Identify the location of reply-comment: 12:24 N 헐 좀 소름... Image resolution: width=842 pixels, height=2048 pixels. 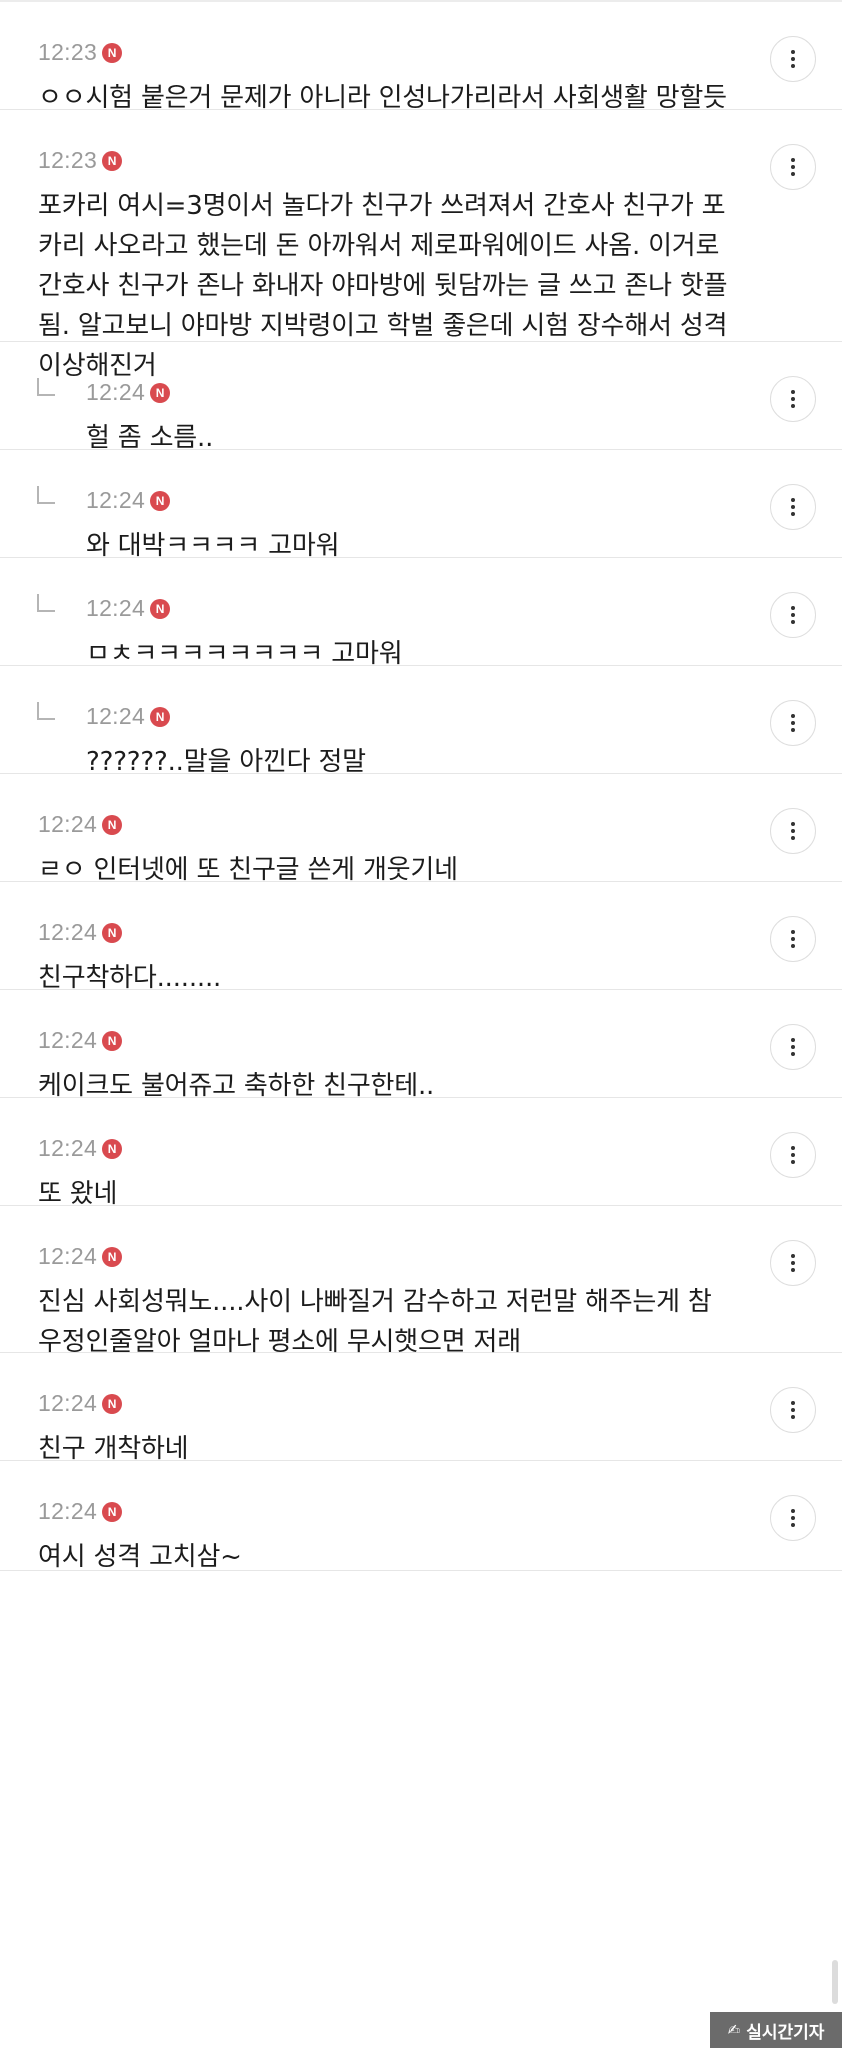
(421, 397).